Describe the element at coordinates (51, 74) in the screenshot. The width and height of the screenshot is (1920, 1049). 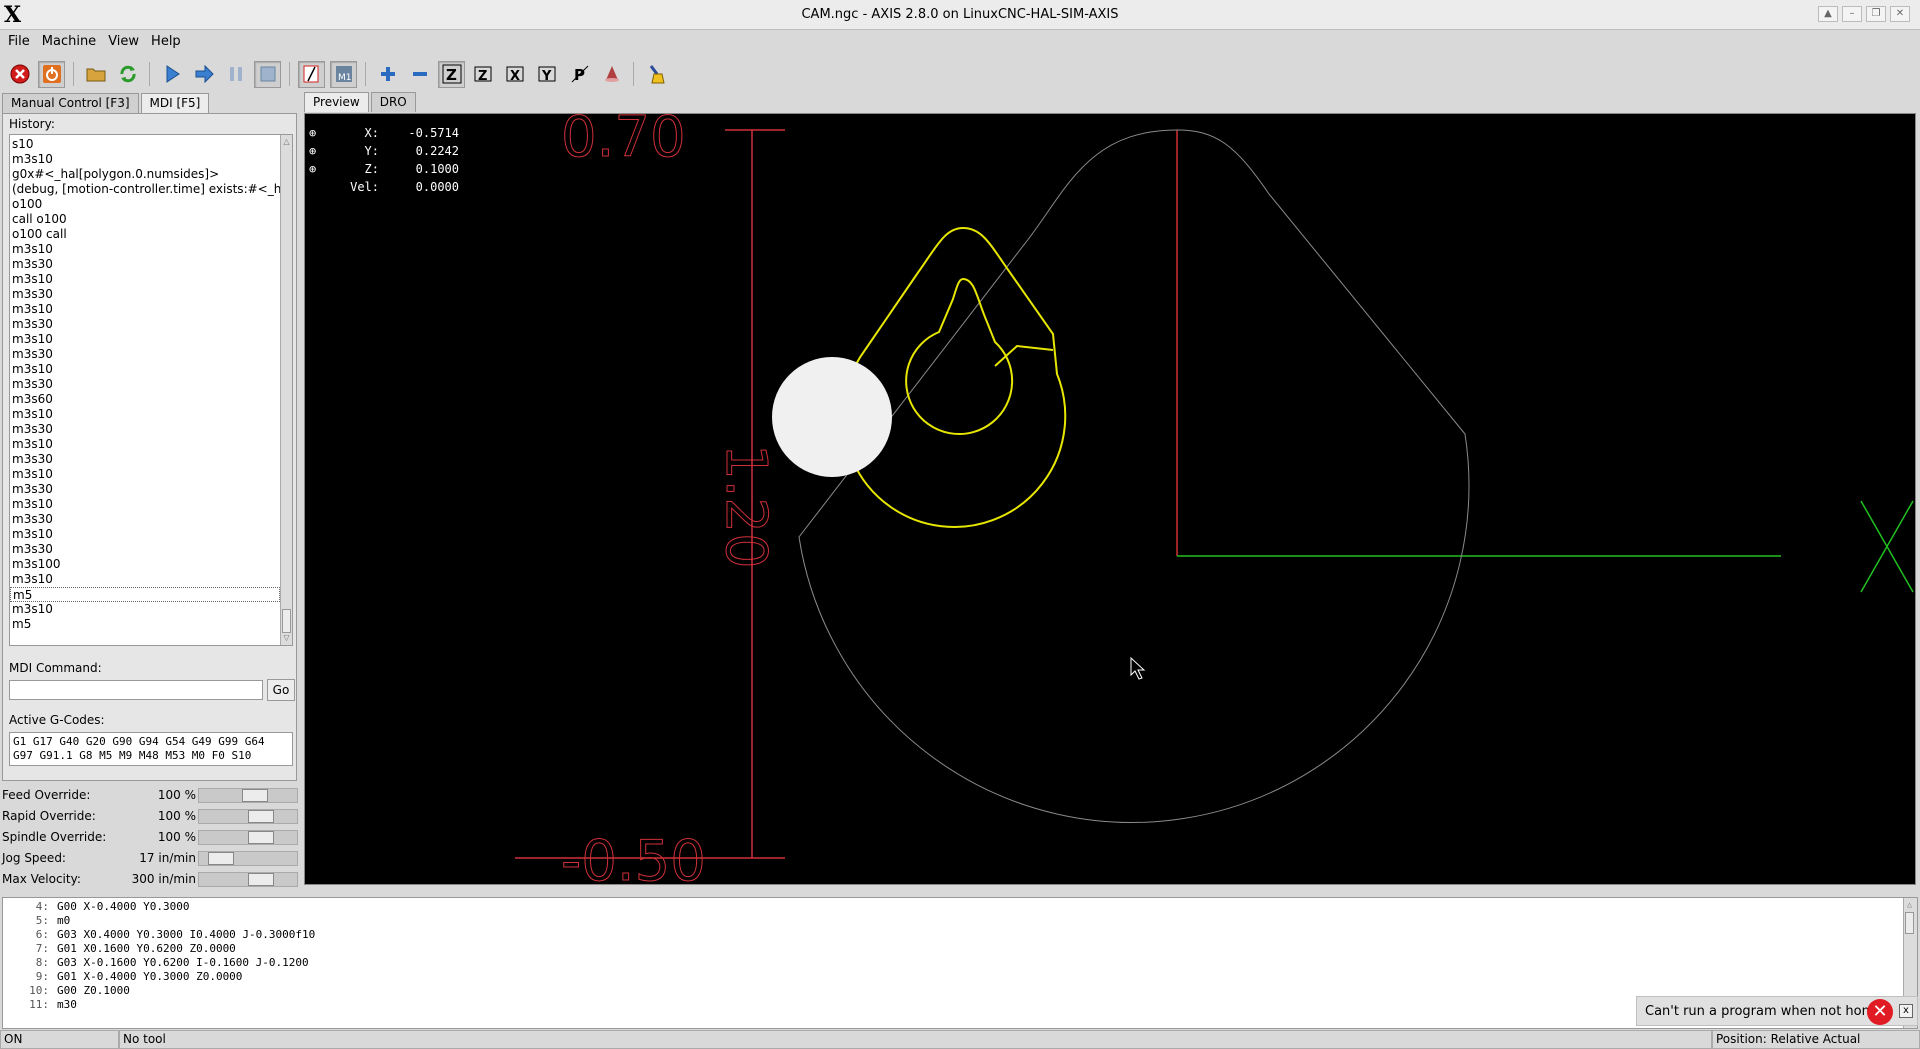
I see `power-icon` at that location.